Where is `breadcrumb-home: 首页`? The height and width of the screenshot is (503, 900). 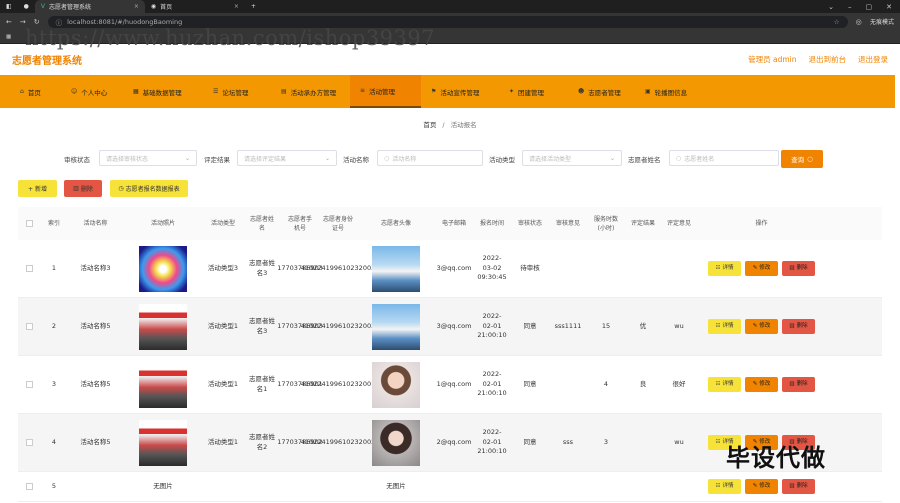 breadcrumb-home: 首页 is located at coordinates (429, 125).